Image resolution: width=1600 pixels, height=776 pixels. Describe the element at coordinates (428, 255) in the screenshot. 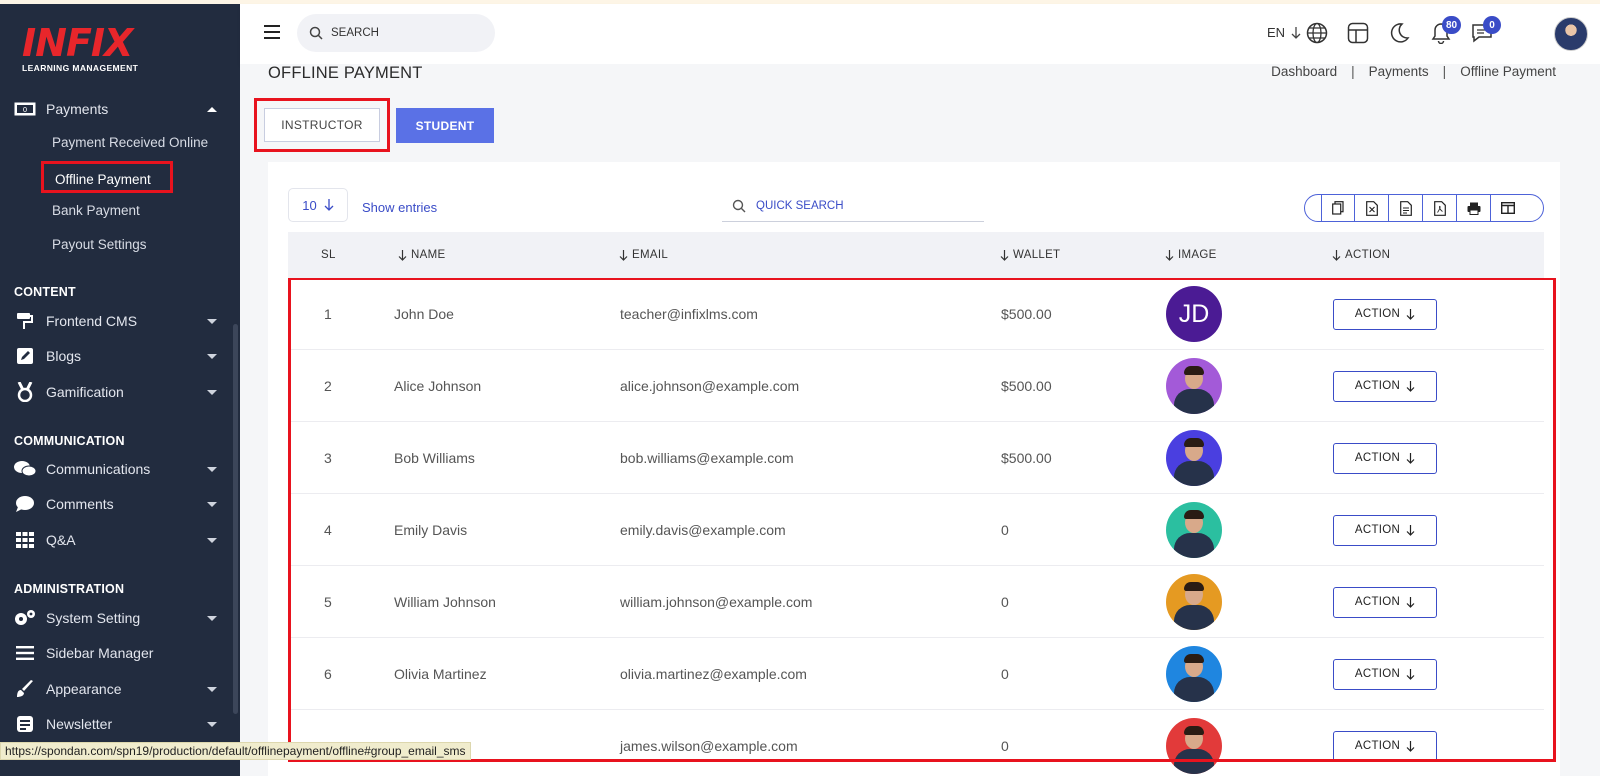

I see `column-label: NAME` at that location.